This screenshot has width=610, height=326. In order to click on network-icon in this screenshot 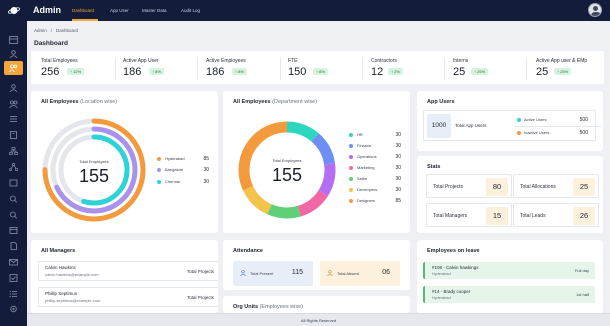, I will do `click(13, 167)`.